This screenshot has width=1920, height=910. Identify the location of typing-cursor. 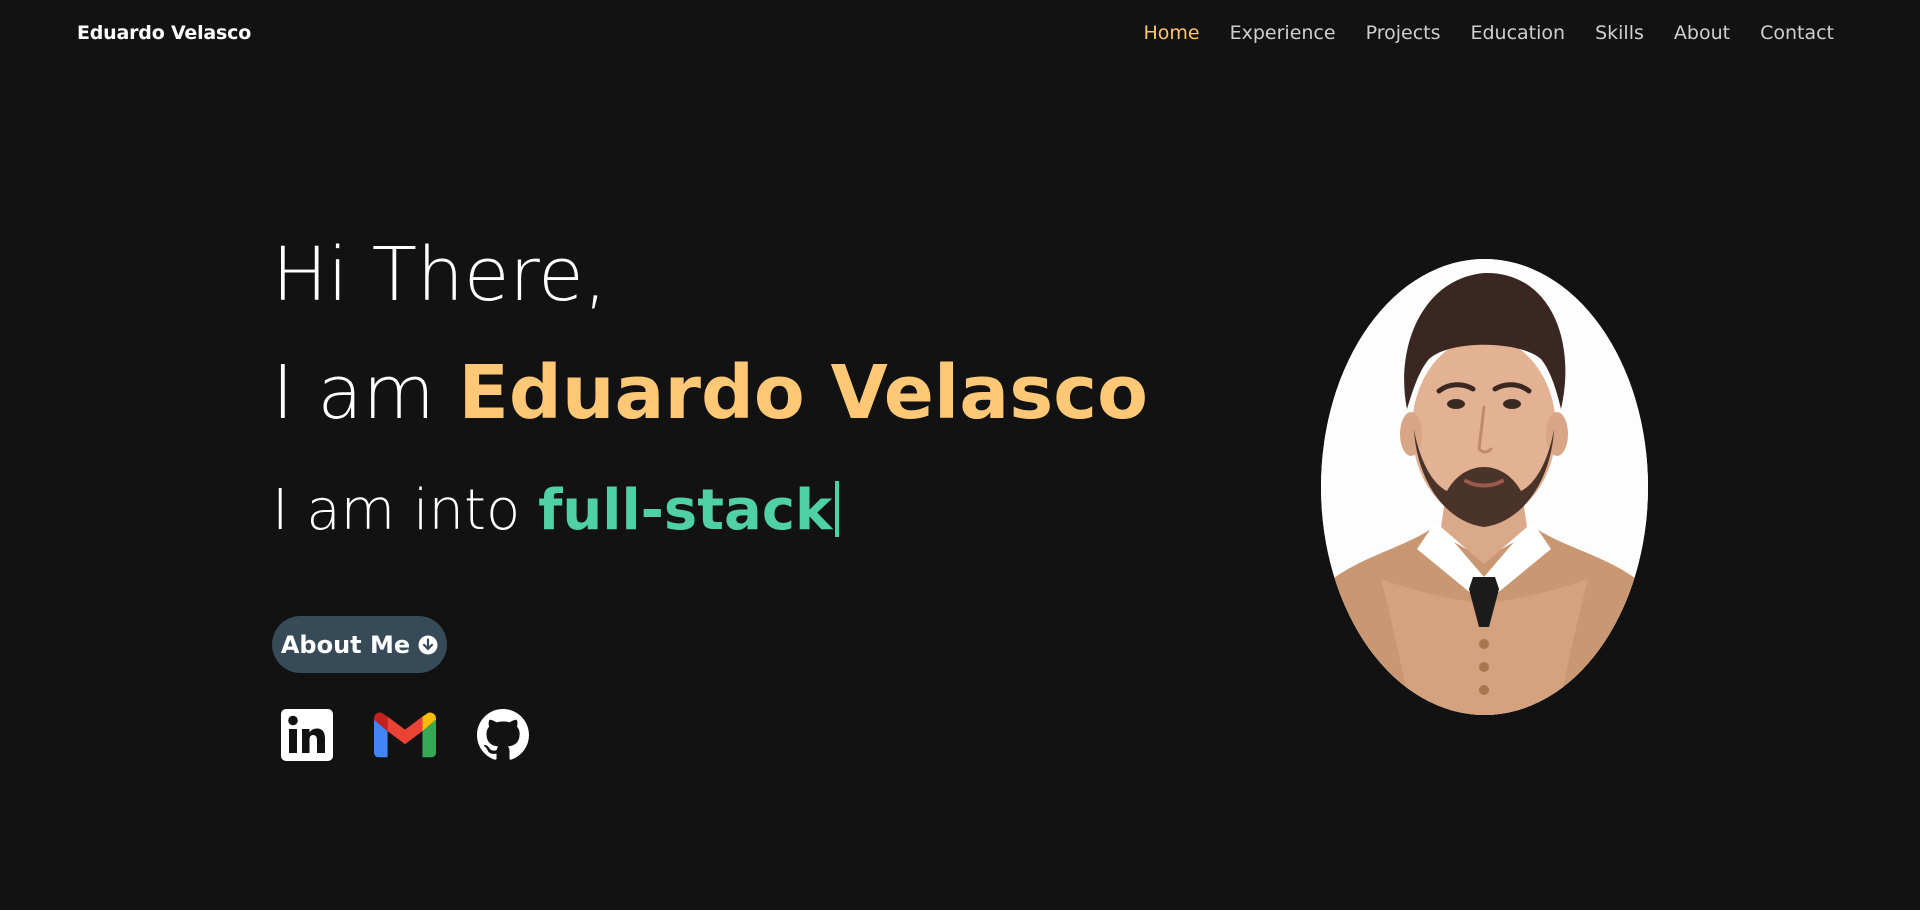
(837, 509).